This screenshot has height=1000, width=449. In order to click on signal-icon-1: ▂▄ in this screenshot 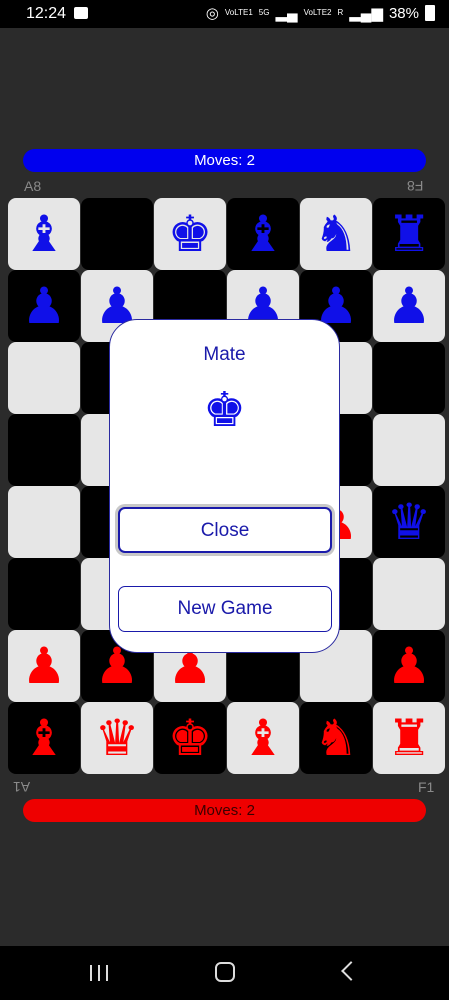, I will do `click(286, 13)`.